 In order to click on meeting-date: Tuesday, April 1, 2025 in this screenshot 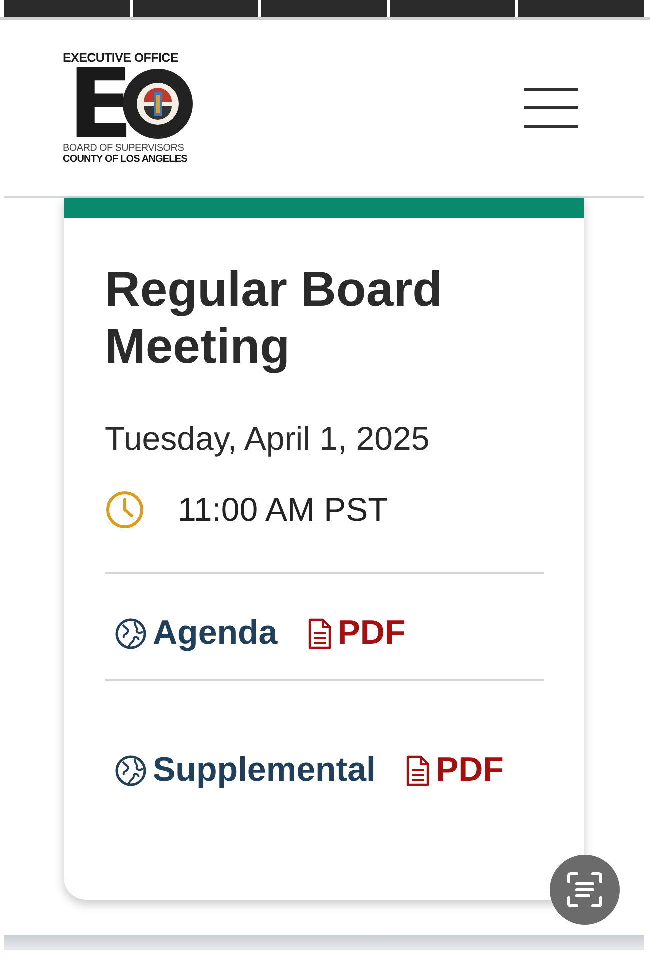, I will do `click(268, 439)`.